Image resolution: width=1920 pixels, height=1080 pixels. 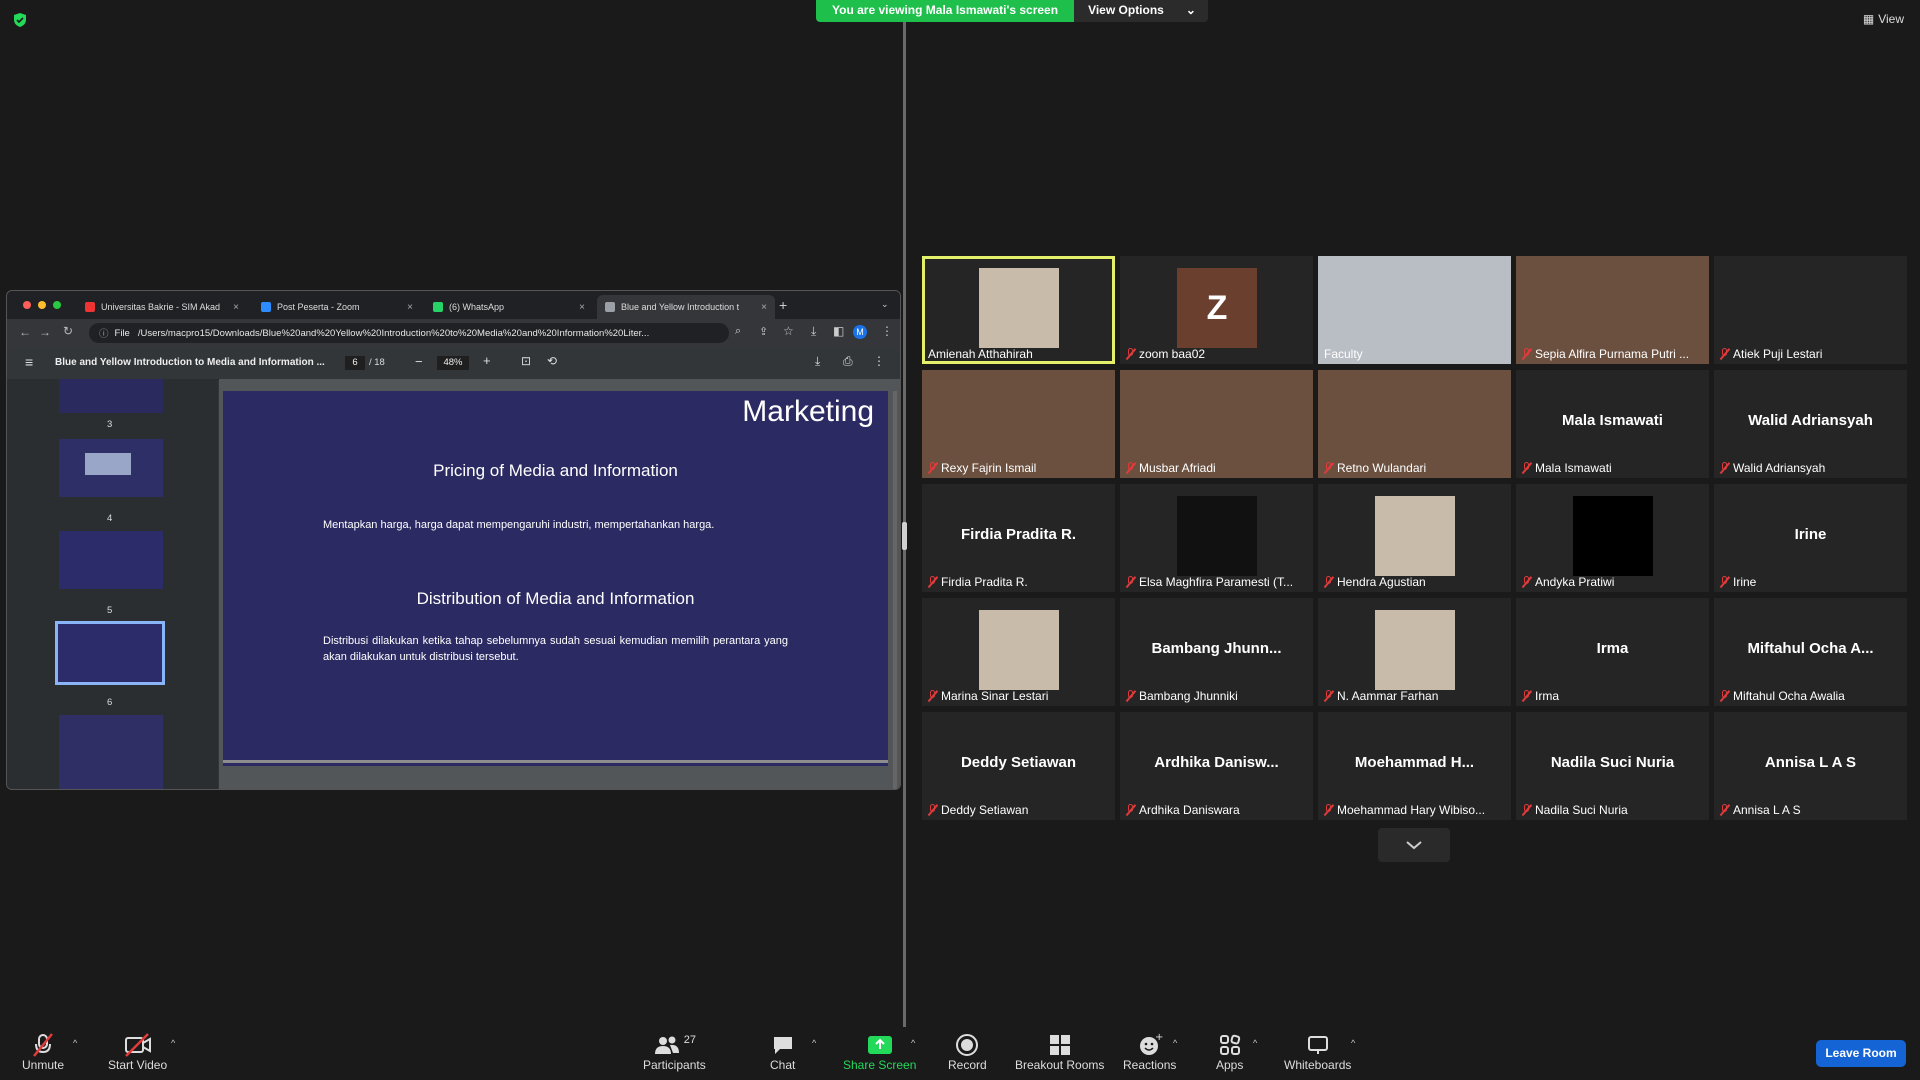 What do you see at coordinates (967, 1052) in the screenshot?
I see `record-button: Record` at bounding box center [967, 1052].